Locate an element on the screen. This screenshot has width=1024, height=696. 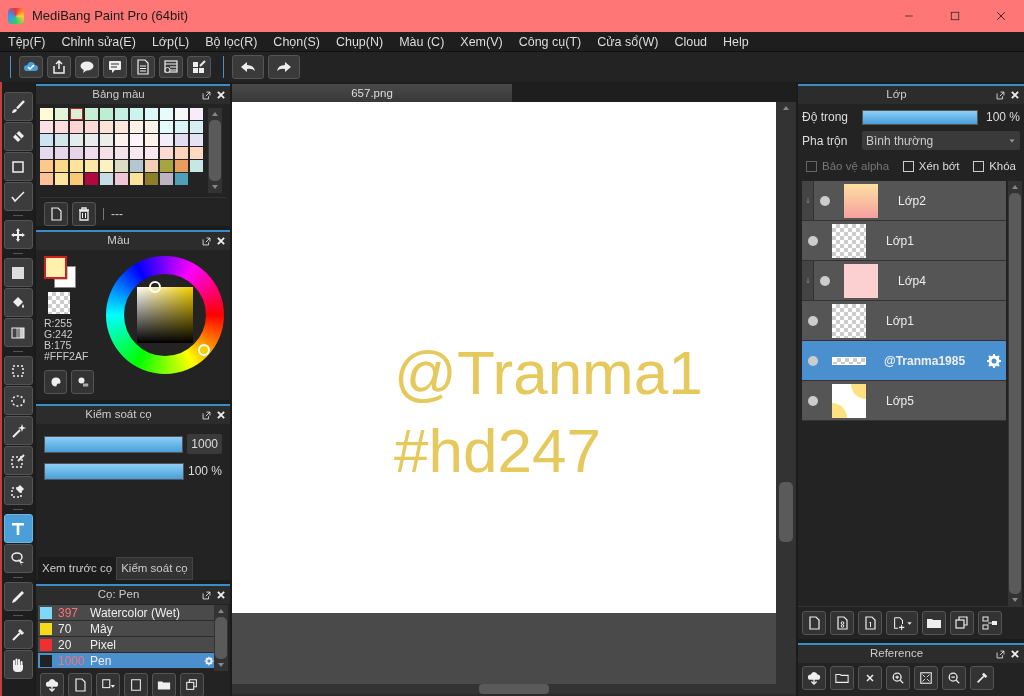
panel-title: Lớp is located at coordinates (896, 95).